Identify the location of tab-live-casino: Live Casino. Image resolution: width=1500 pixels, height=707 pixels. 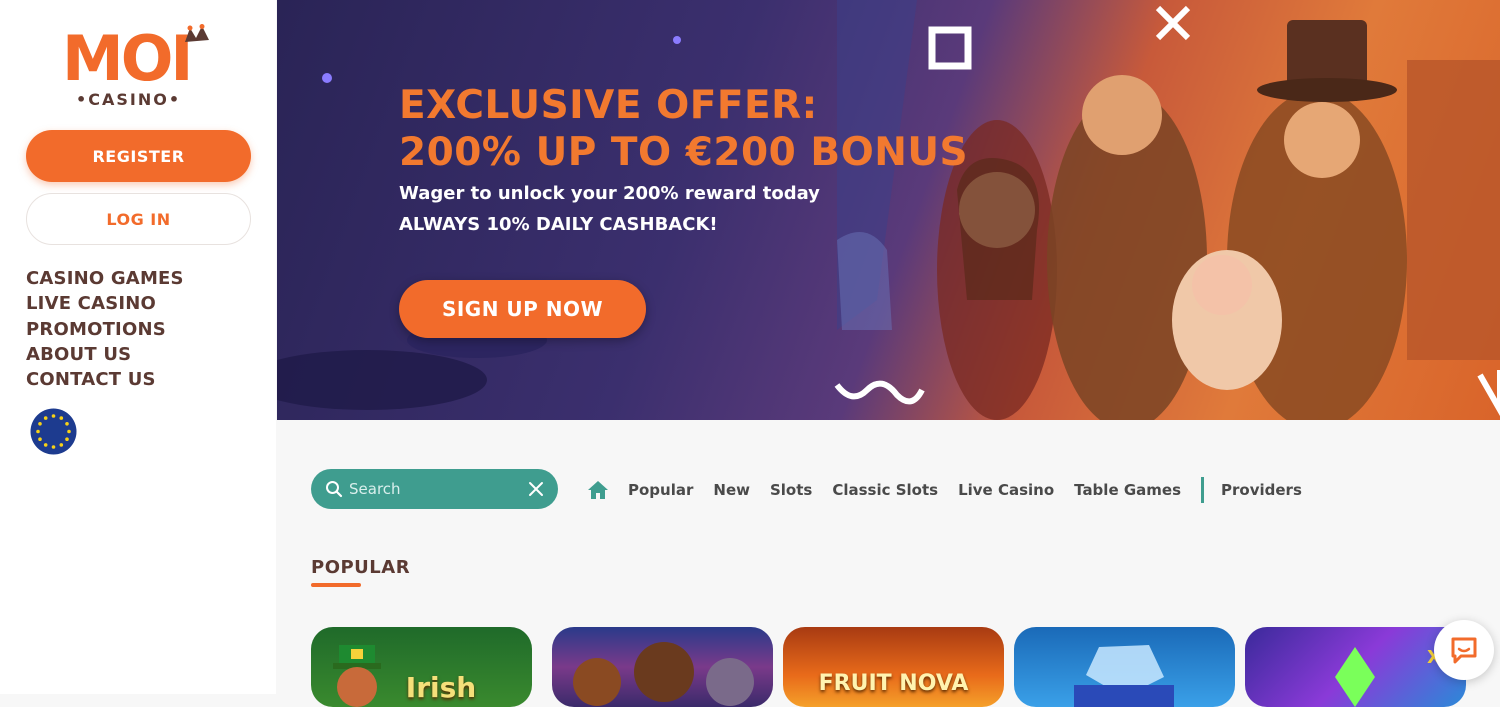
(1006, 490).